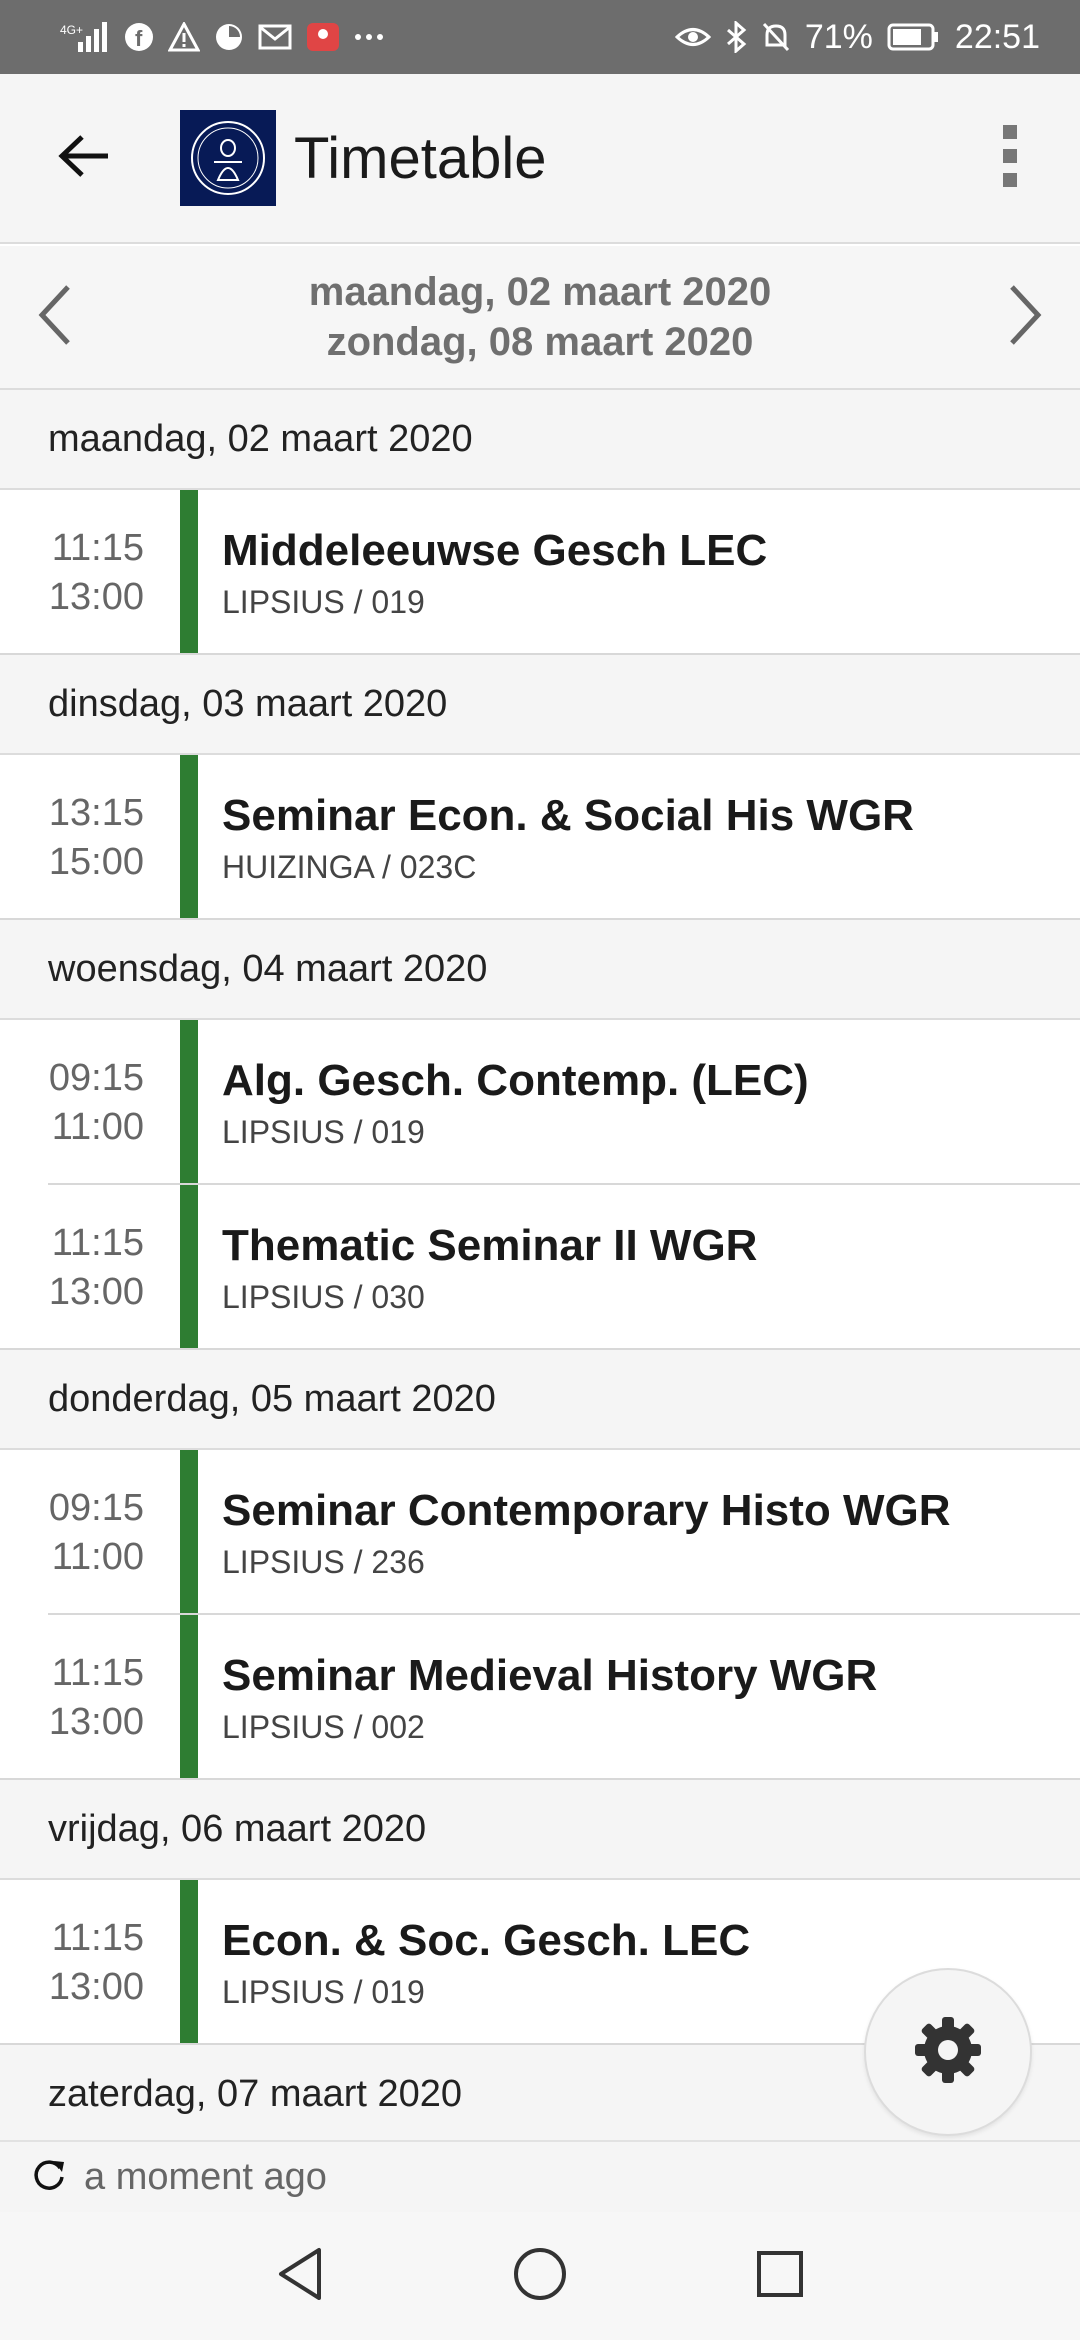 Image resolution: width=1080 pixels, height=2340 pixels. Describe the element at coordinates (486, 1940) in the screenshot. I see `event-title: Econ. & Soc. Gesch. LEC` at that location.